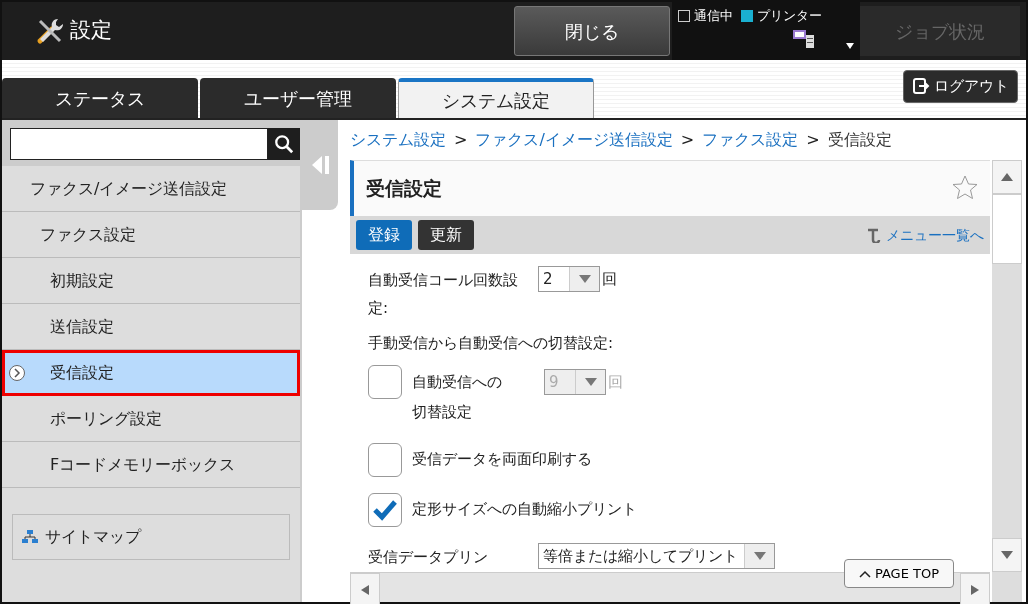 This screenshot has width=1028, height=604. I want to click on sidebar-item: ポーリング設定, so click(151, 419).